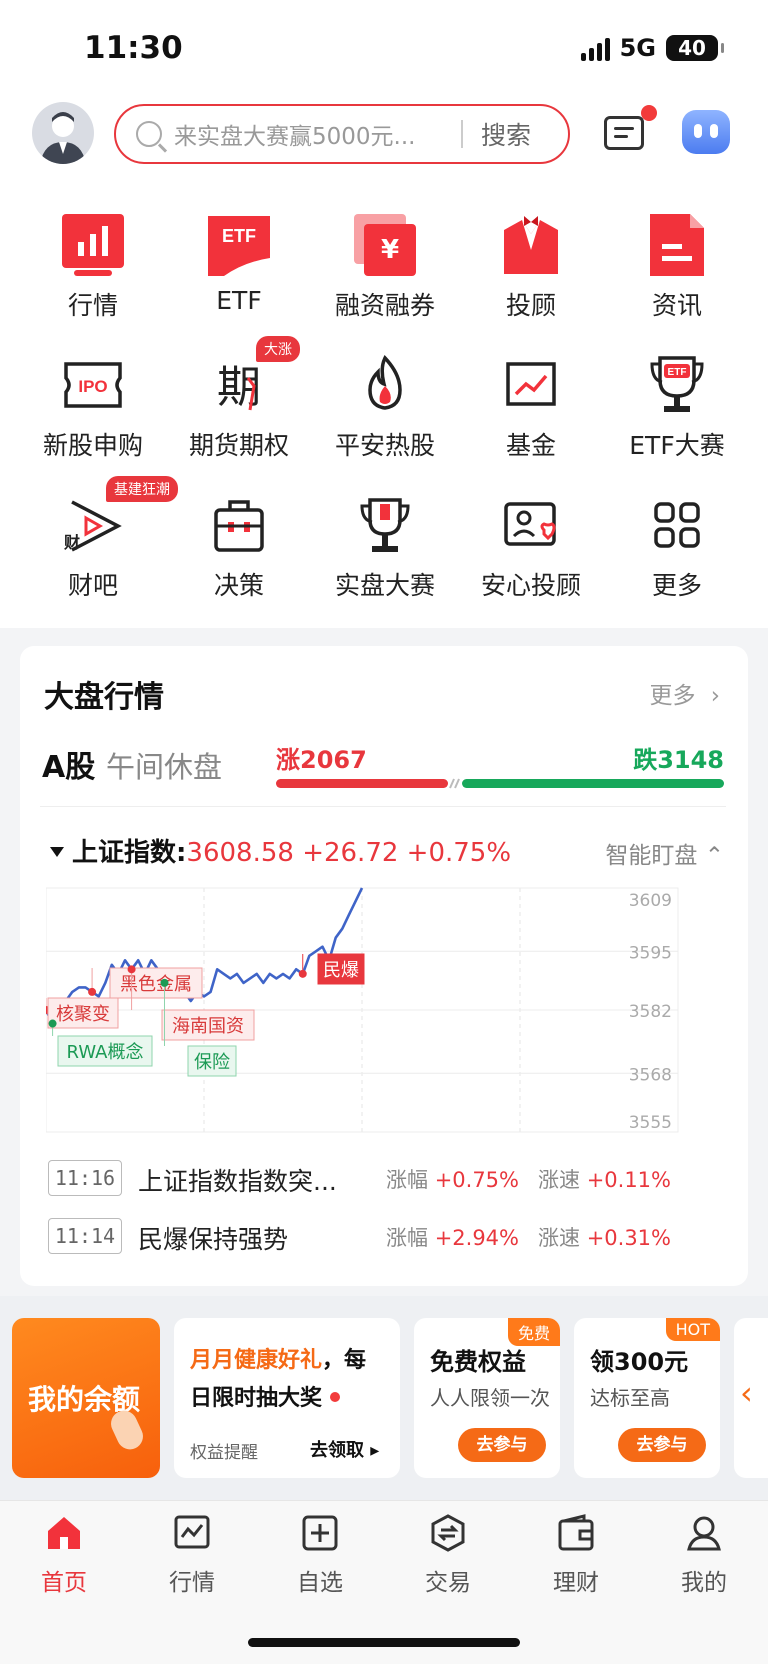  What do you see at coordinates (99, 539) in the screenshot?
I see `menu-forum: 财 财吧 基建狂潮` at bounding box center [99, 539].